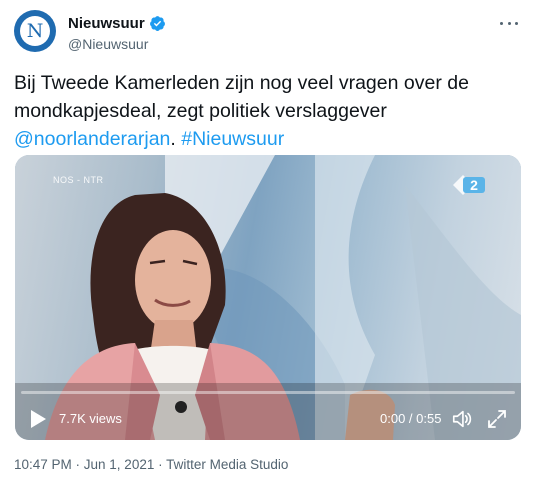 This screenshot has width=536, height=484. I want to click on volume-icon, so click(462, 419).